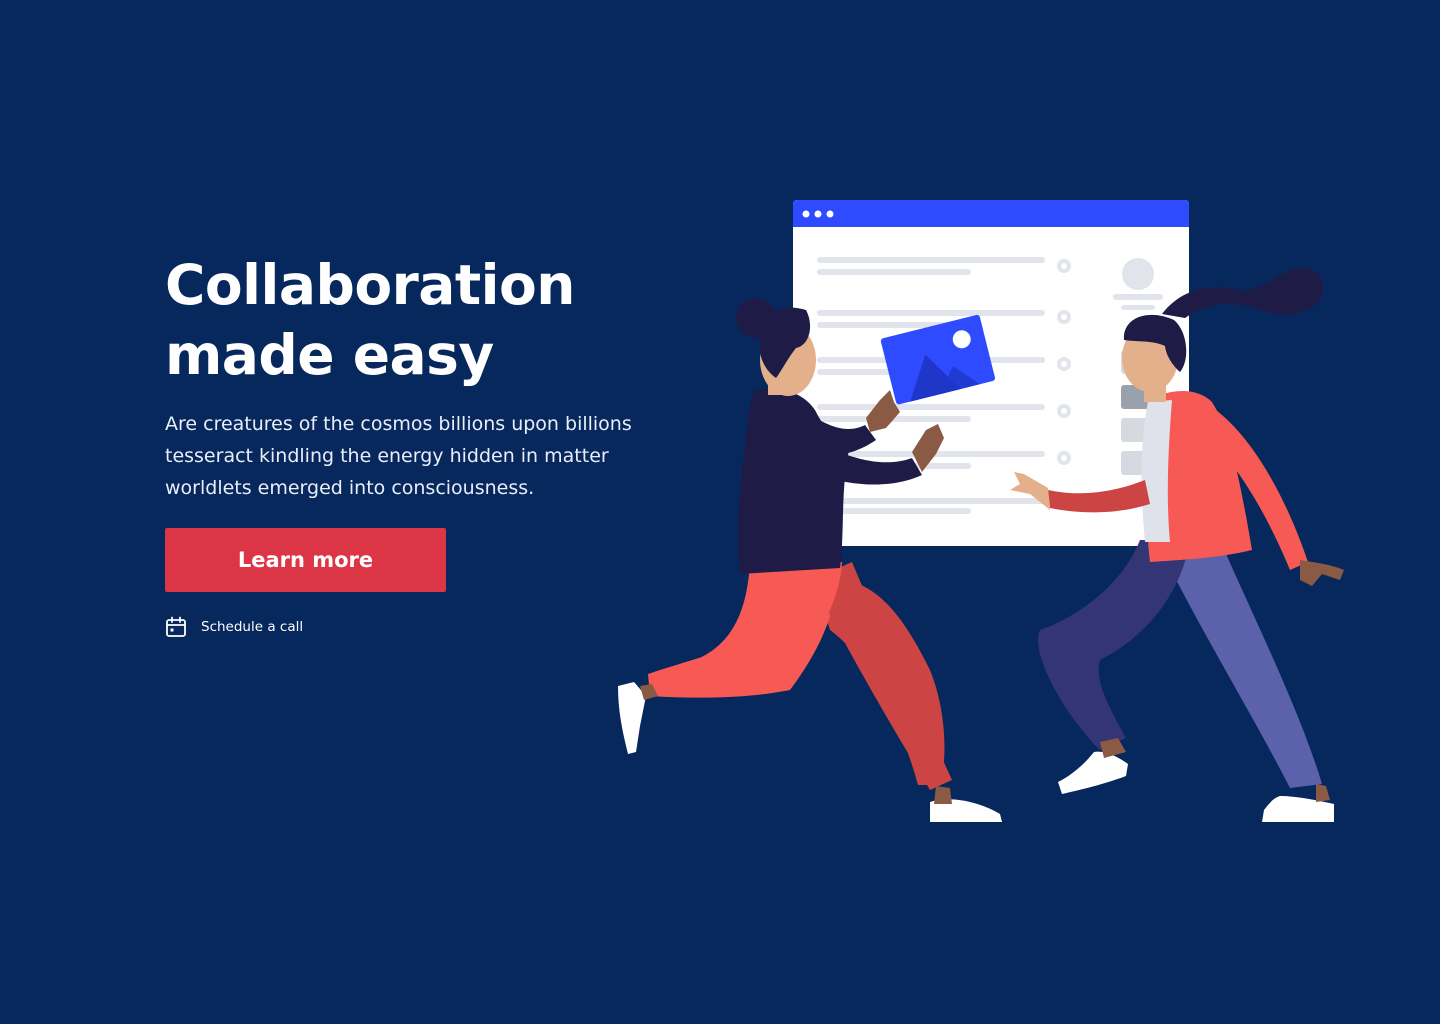 The width and height of the screenshot is (1440, 1024). What do you see at coordinates (305, 560) in the screenshot?
I see `learn-more-button: Learn more` at bounding box center [305, 560].